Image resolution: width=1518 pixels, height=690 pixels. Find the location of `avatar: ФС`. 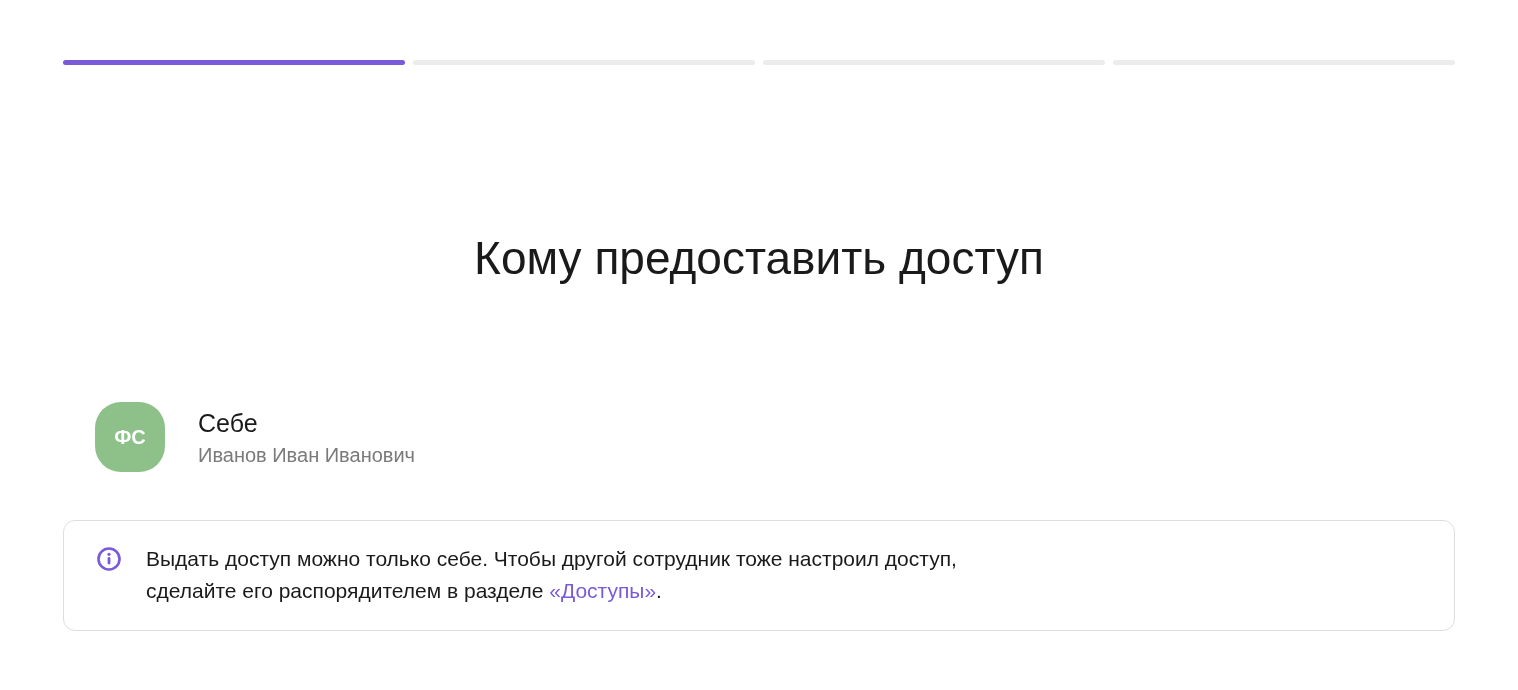

avatar: ФС is located at coordinates (130, 437).